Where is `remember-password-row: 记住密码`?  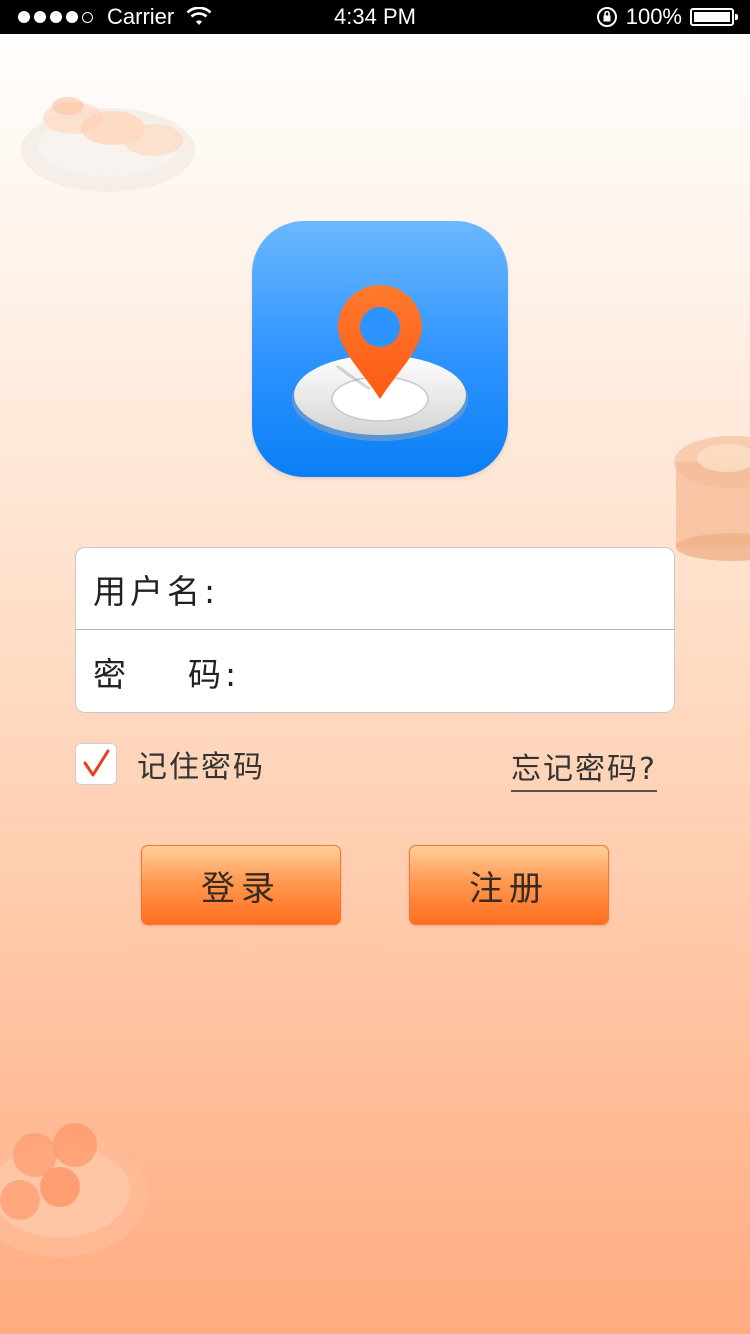
remember-password-row: 记住密码 is located at coordinates (170, 764).